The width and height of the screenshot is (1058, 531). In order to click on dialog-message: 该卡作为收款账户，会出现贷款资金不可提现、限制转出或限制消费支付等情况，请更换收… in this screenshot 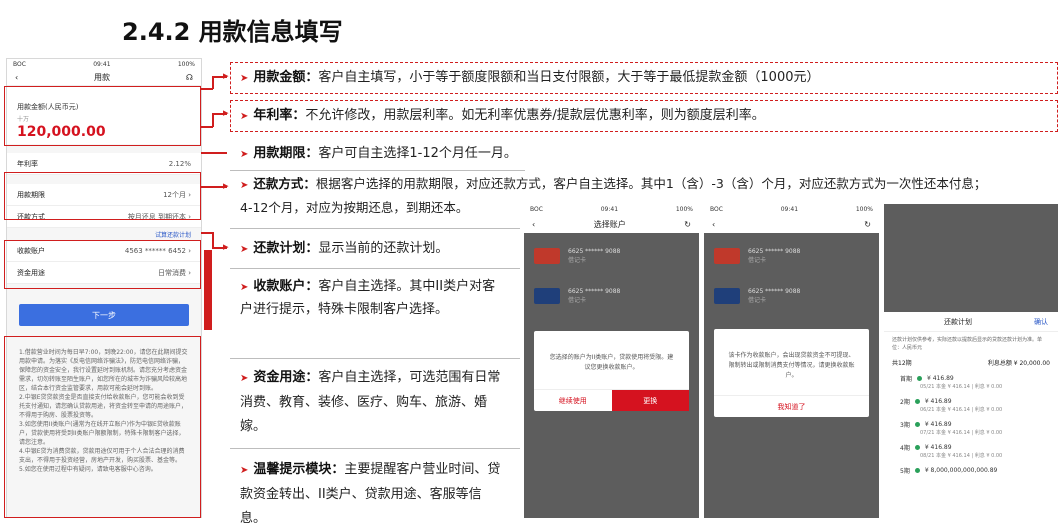, I will do `click(791, 365)`.